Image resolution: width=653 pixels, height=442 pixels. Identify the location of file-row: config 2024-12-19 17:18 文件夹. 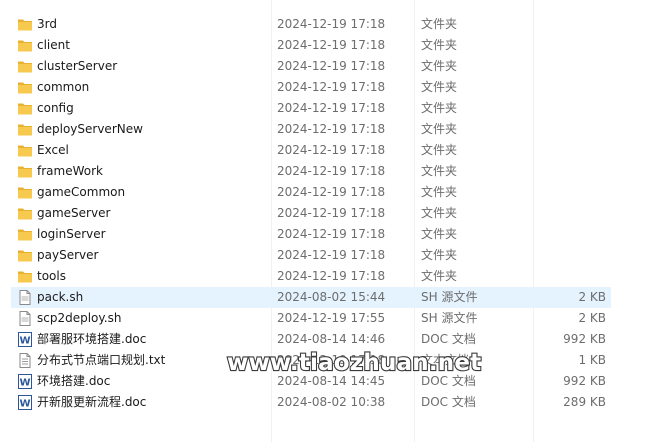
(326, 108).